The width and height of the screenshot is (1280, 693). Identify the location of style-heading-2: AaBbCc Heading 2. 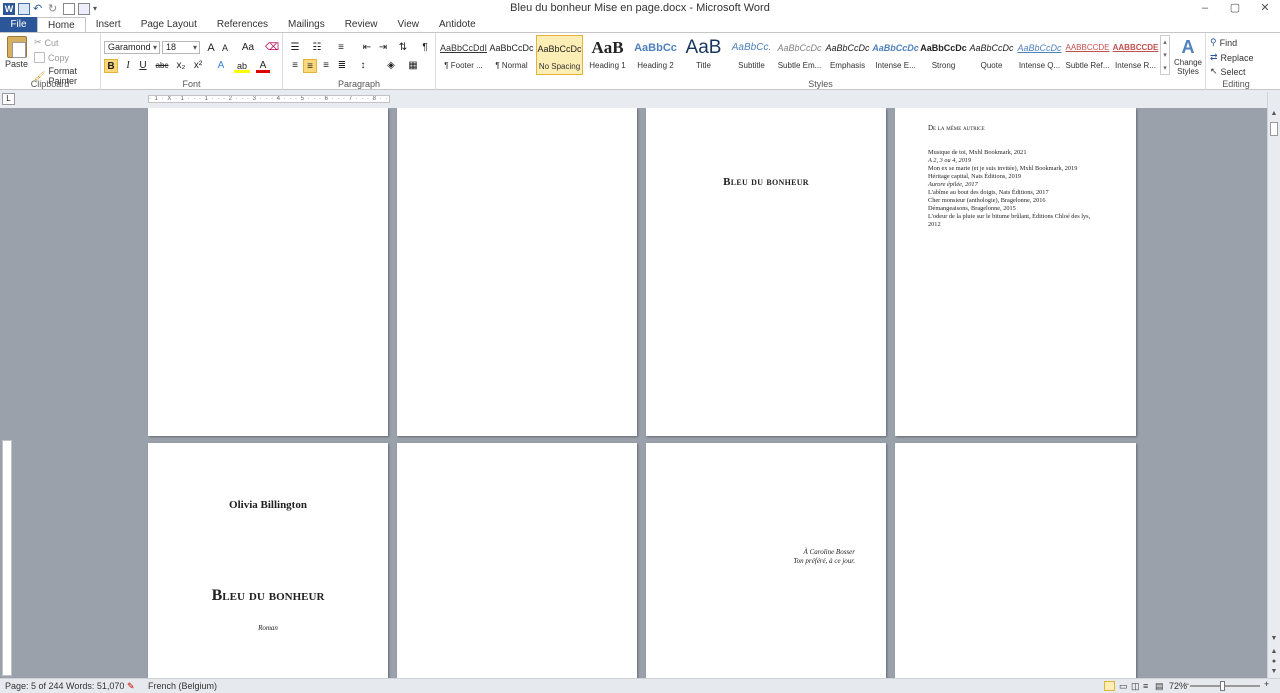
(655, 55).